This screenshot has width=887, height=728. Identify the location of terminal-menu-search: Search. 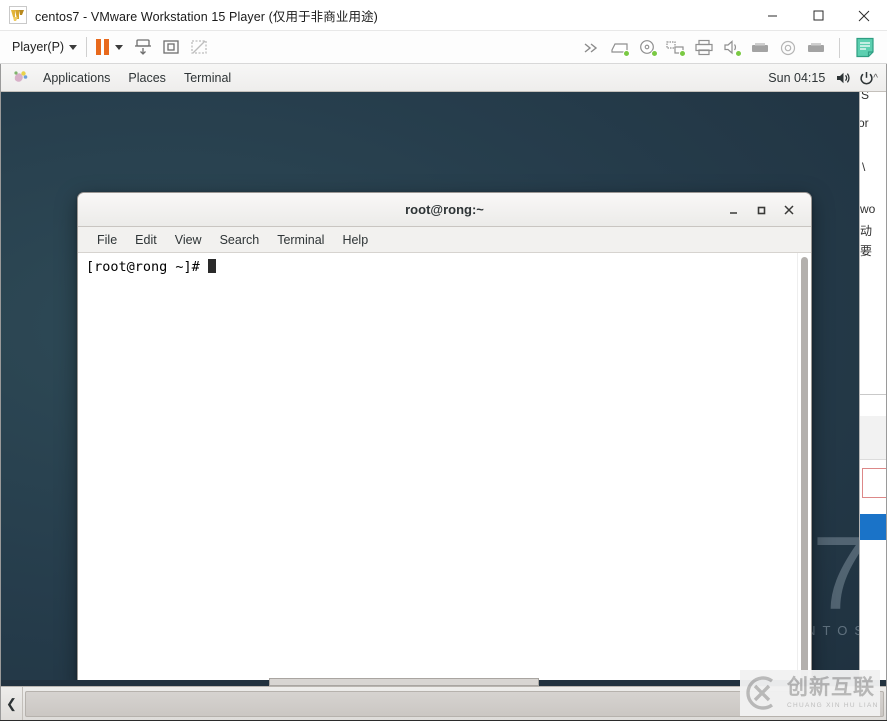
(240, 240).